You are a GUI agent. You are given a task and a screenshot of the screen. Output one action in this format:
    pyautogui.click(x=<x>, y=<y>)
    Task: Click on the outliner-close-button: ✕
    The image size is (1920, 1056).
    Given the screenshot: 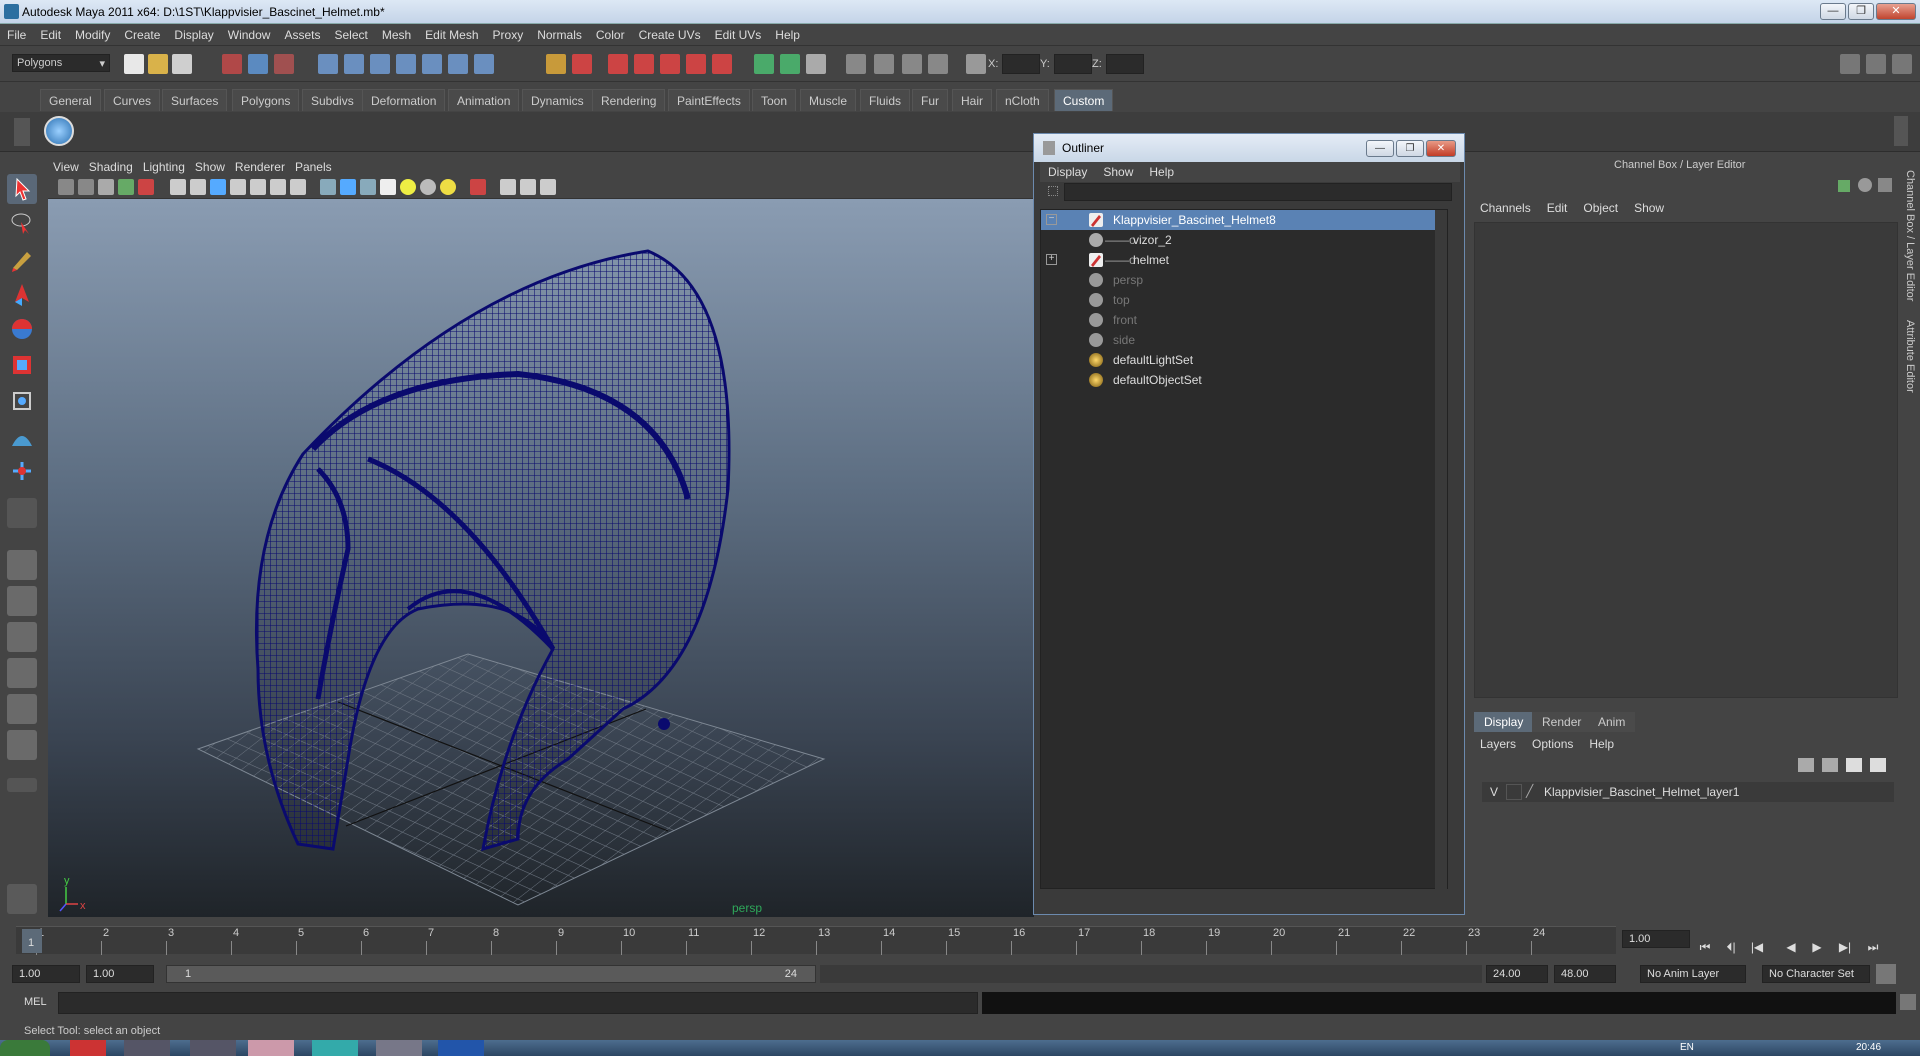 What is the action you would take?
    pyautogui.click(x=1441, y=148)
    